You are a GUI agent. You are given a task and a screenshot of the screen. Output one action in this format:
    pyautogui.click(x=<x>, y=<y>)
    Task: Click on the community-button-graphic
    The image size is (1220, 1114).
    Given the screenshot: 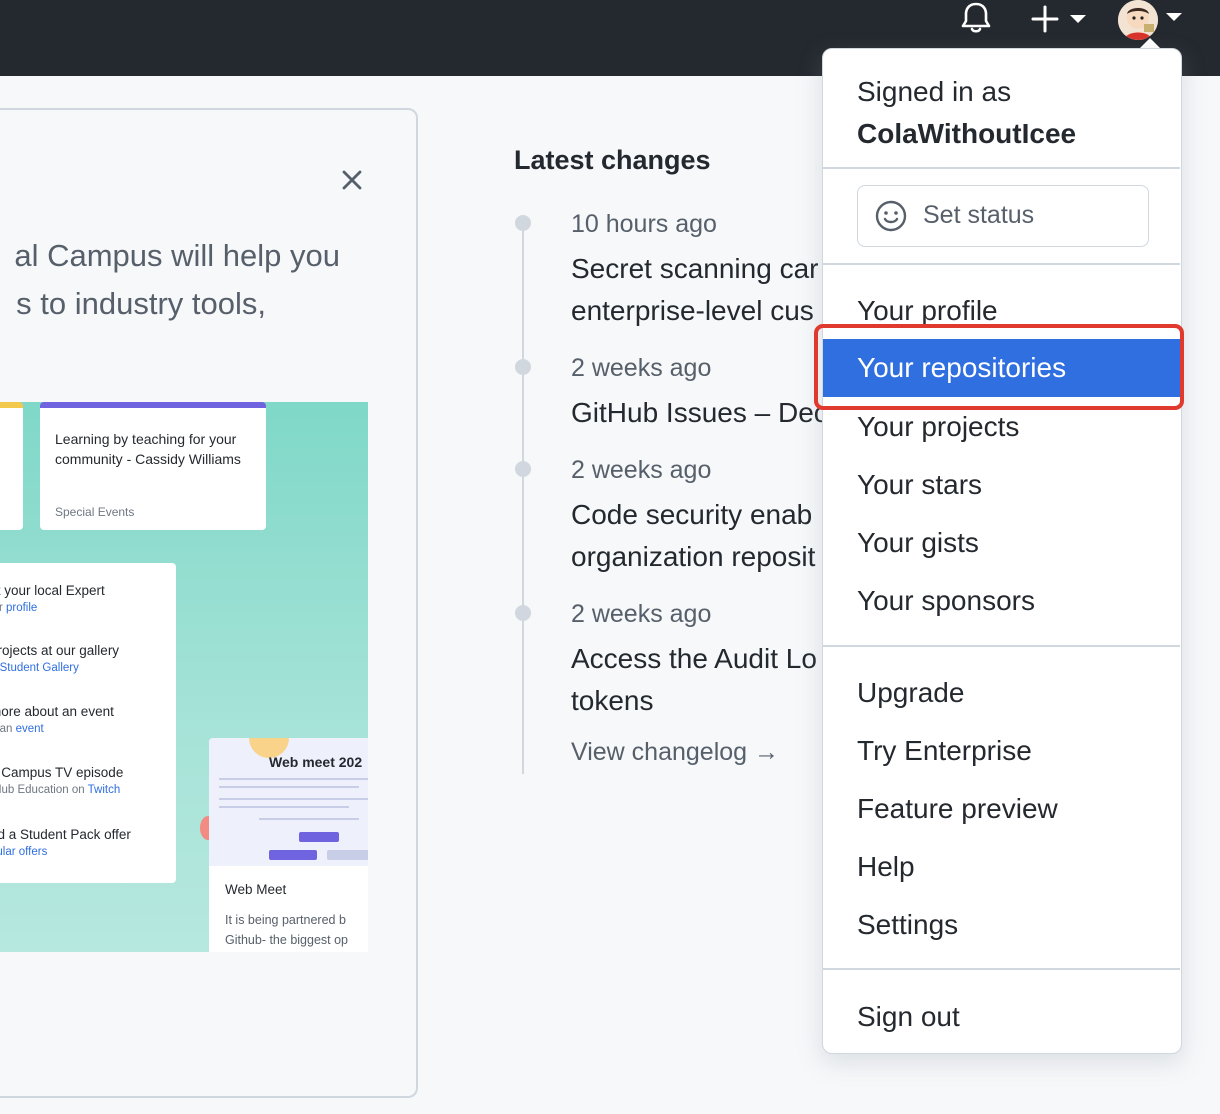 What is the action you would take?
    pyautogui.click(x=347, y=855)
    